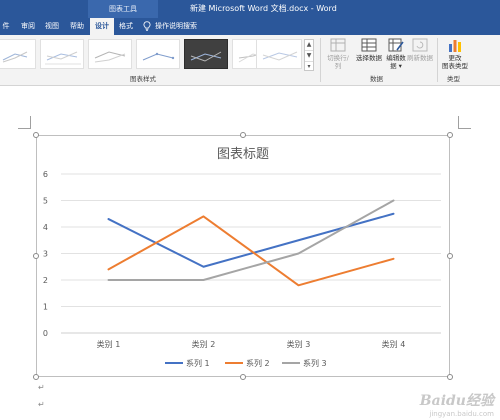  I want to click on title-bar: 图表工具 新建 Microsoft Word 文档.docx - Word, so click(250, 9).